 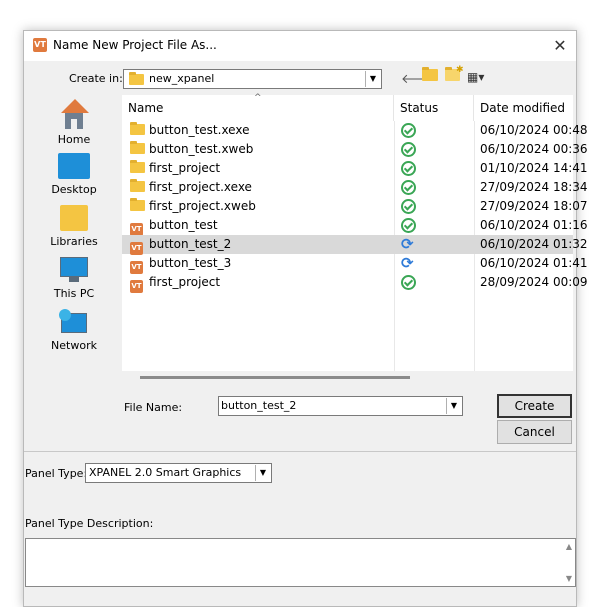 I want to click on create-in-label: Create in:, so click(x=96, y=78).